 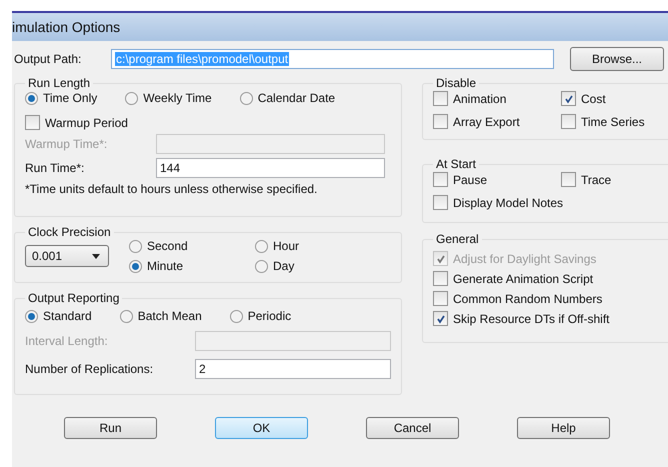 I want to click on option-label: Time Only, so click(x=70, y=98).